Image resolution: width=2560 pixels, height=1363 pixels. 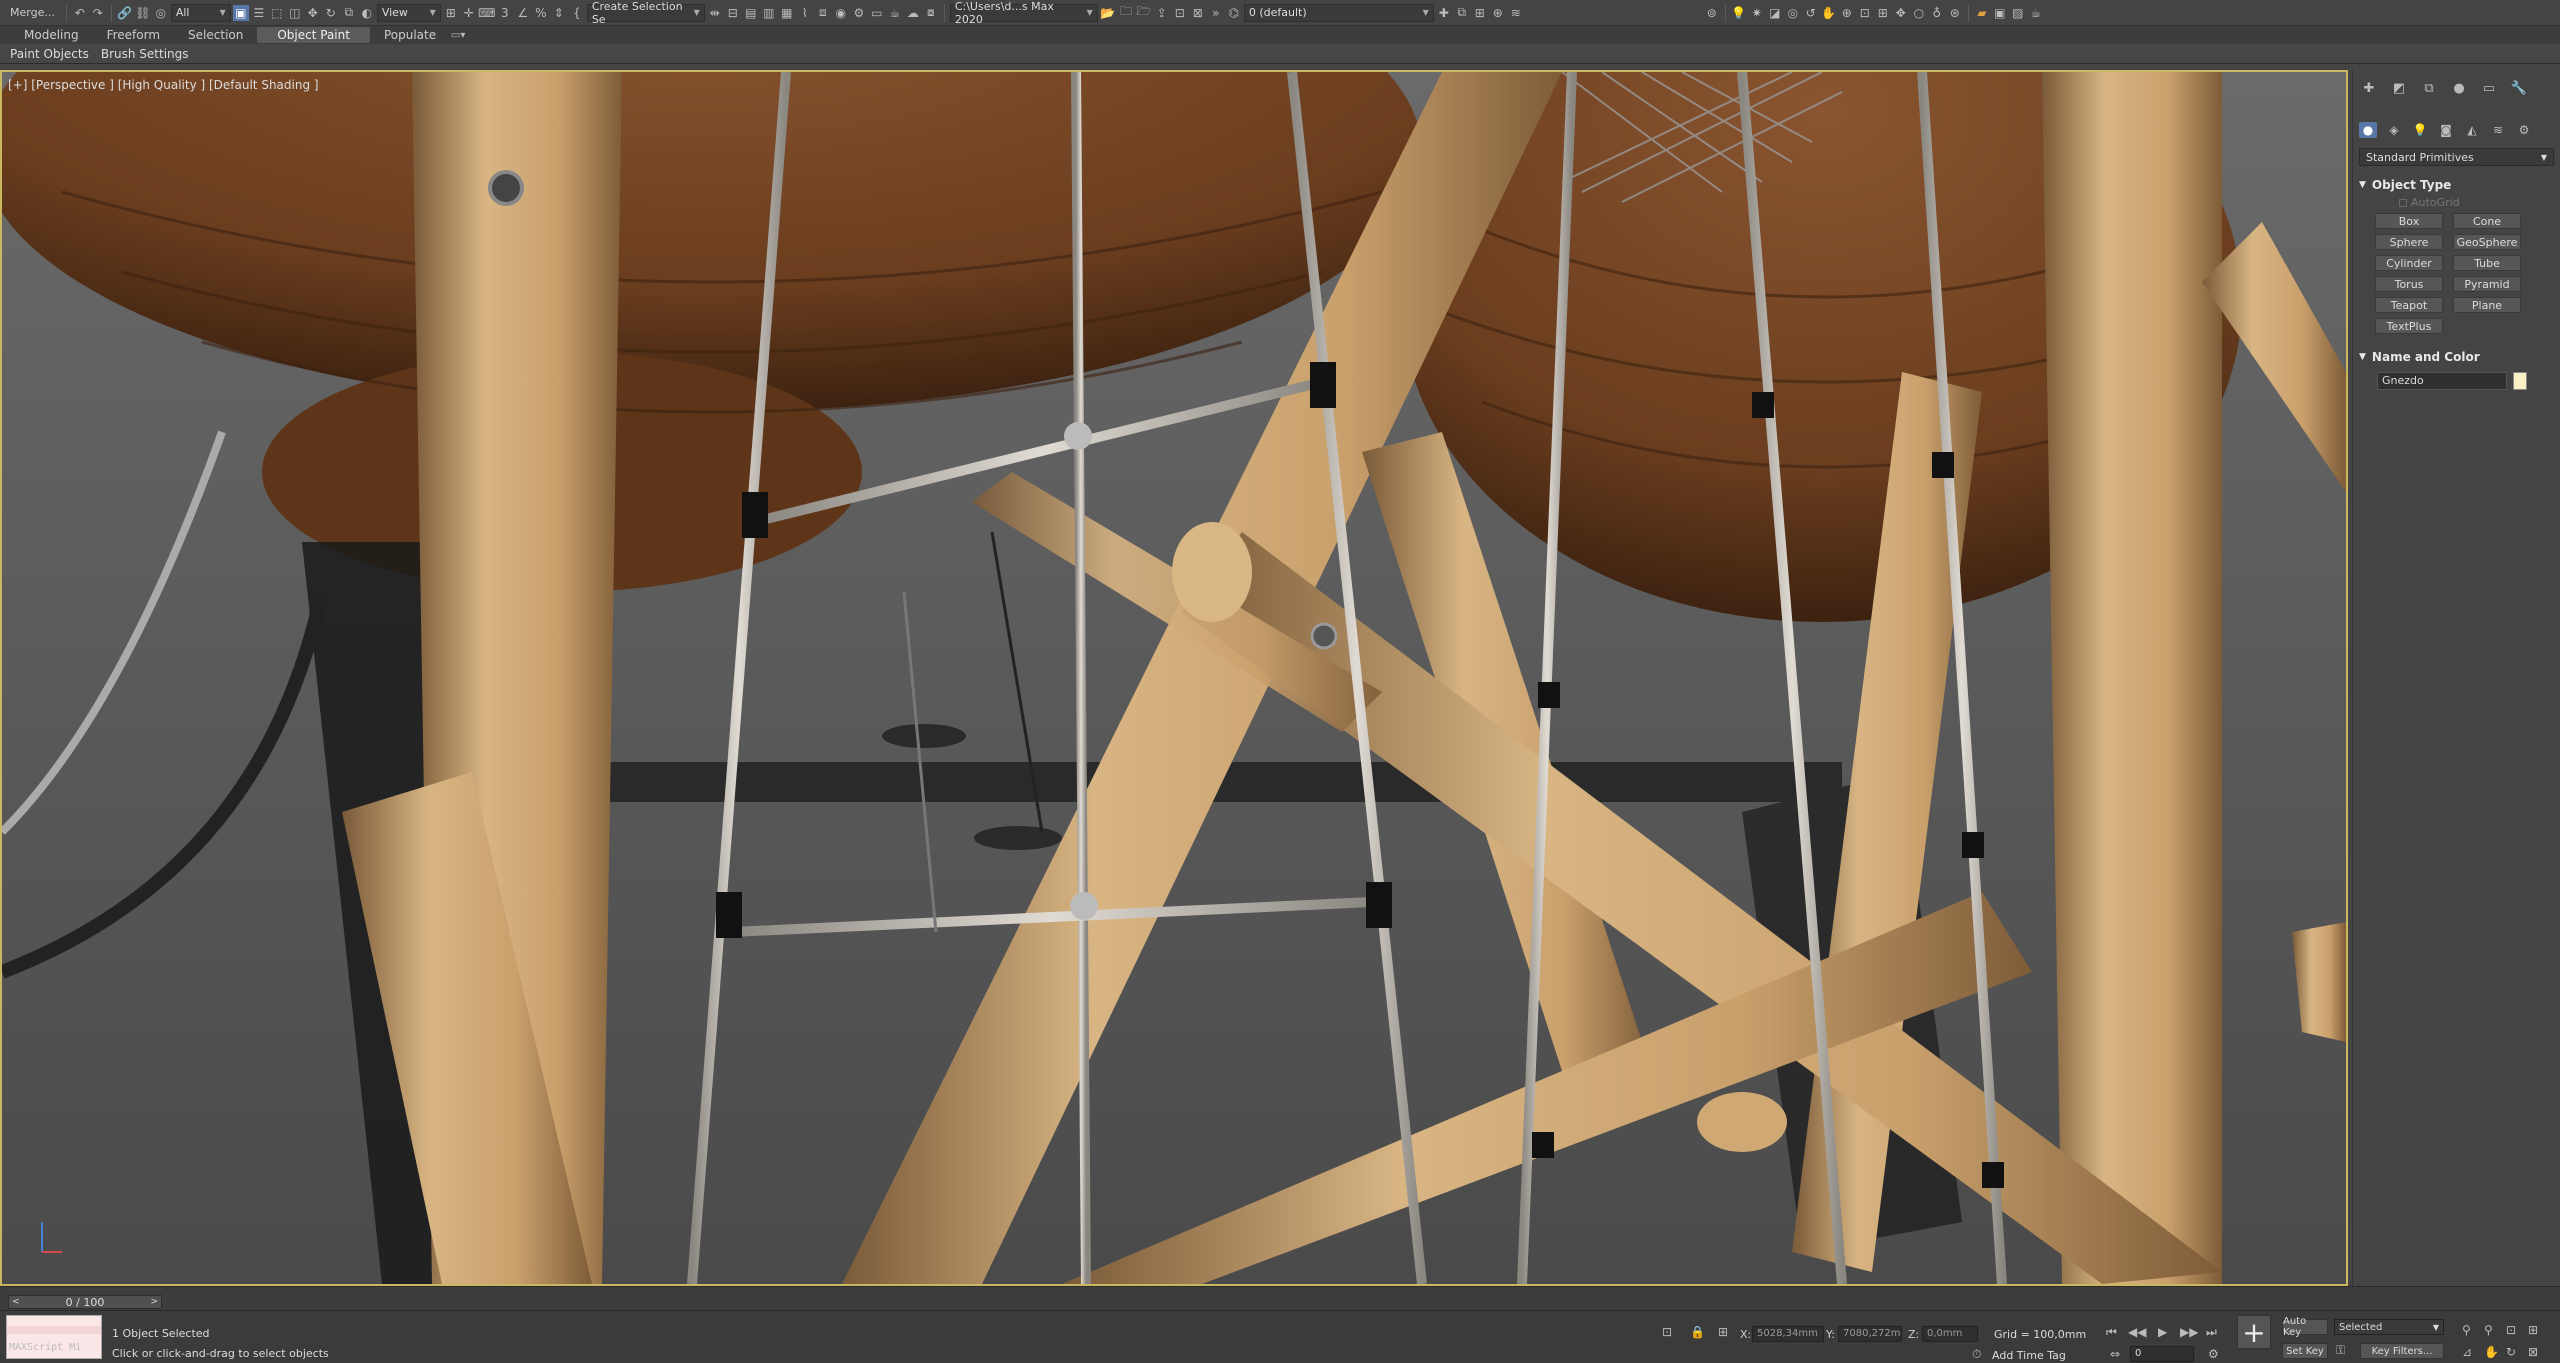 What do you see at coordinates (469, 13) in the screenshot?
I see `select-manipulate-icon: ✛` at bounding box center [469, 13].